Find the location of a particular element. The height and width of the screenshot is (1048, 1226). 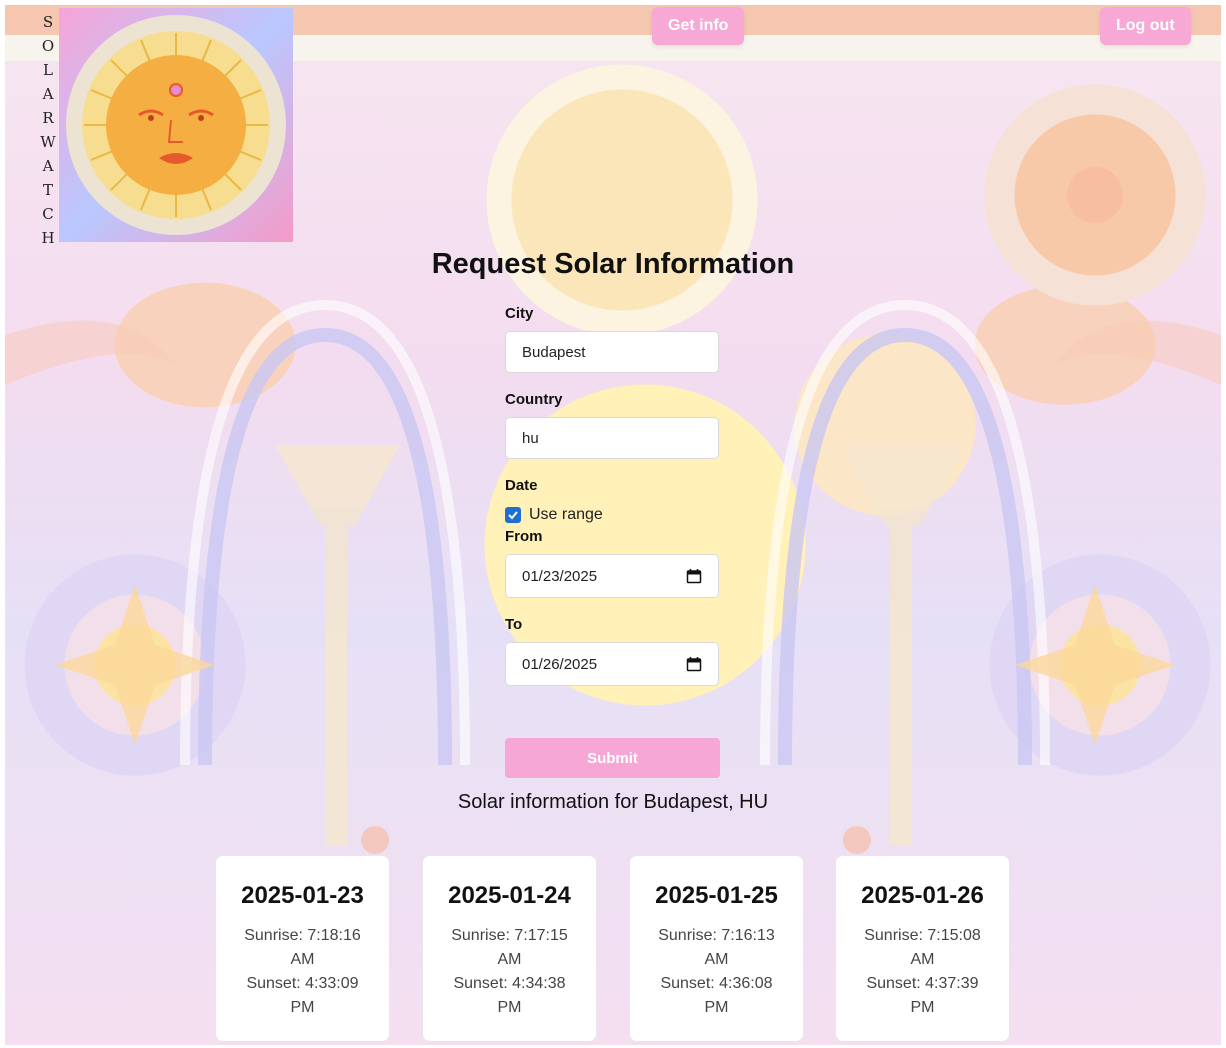

date-label: Date is located at coordinates (521, 485).